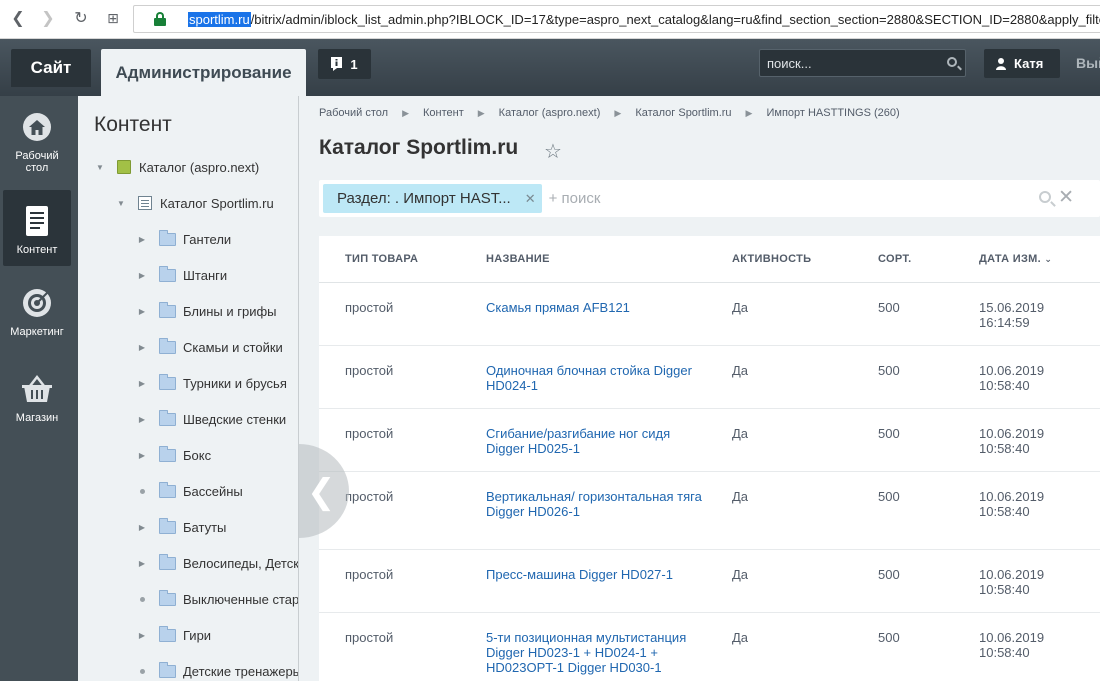  Describe the element at coordinates (219, 19) in the screenshot. I see `url-host: sportlim.ru` at that location.